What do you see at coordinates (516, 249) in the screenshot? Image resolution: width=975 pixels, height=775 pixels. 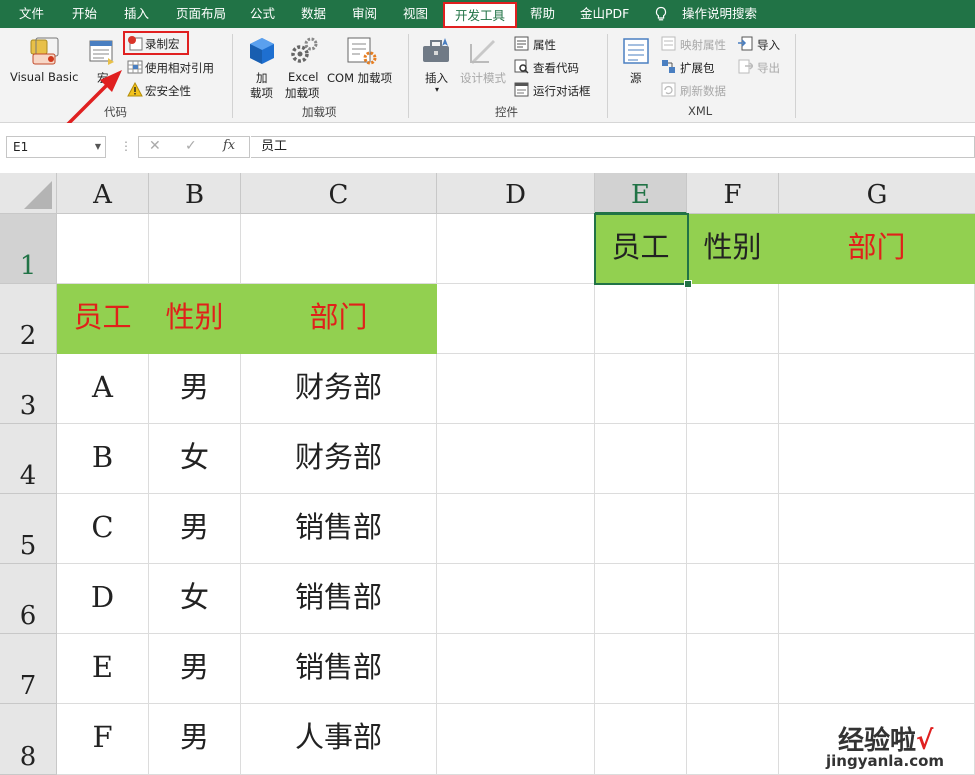 I see `cell-d1` at bounding box center [516, 249].